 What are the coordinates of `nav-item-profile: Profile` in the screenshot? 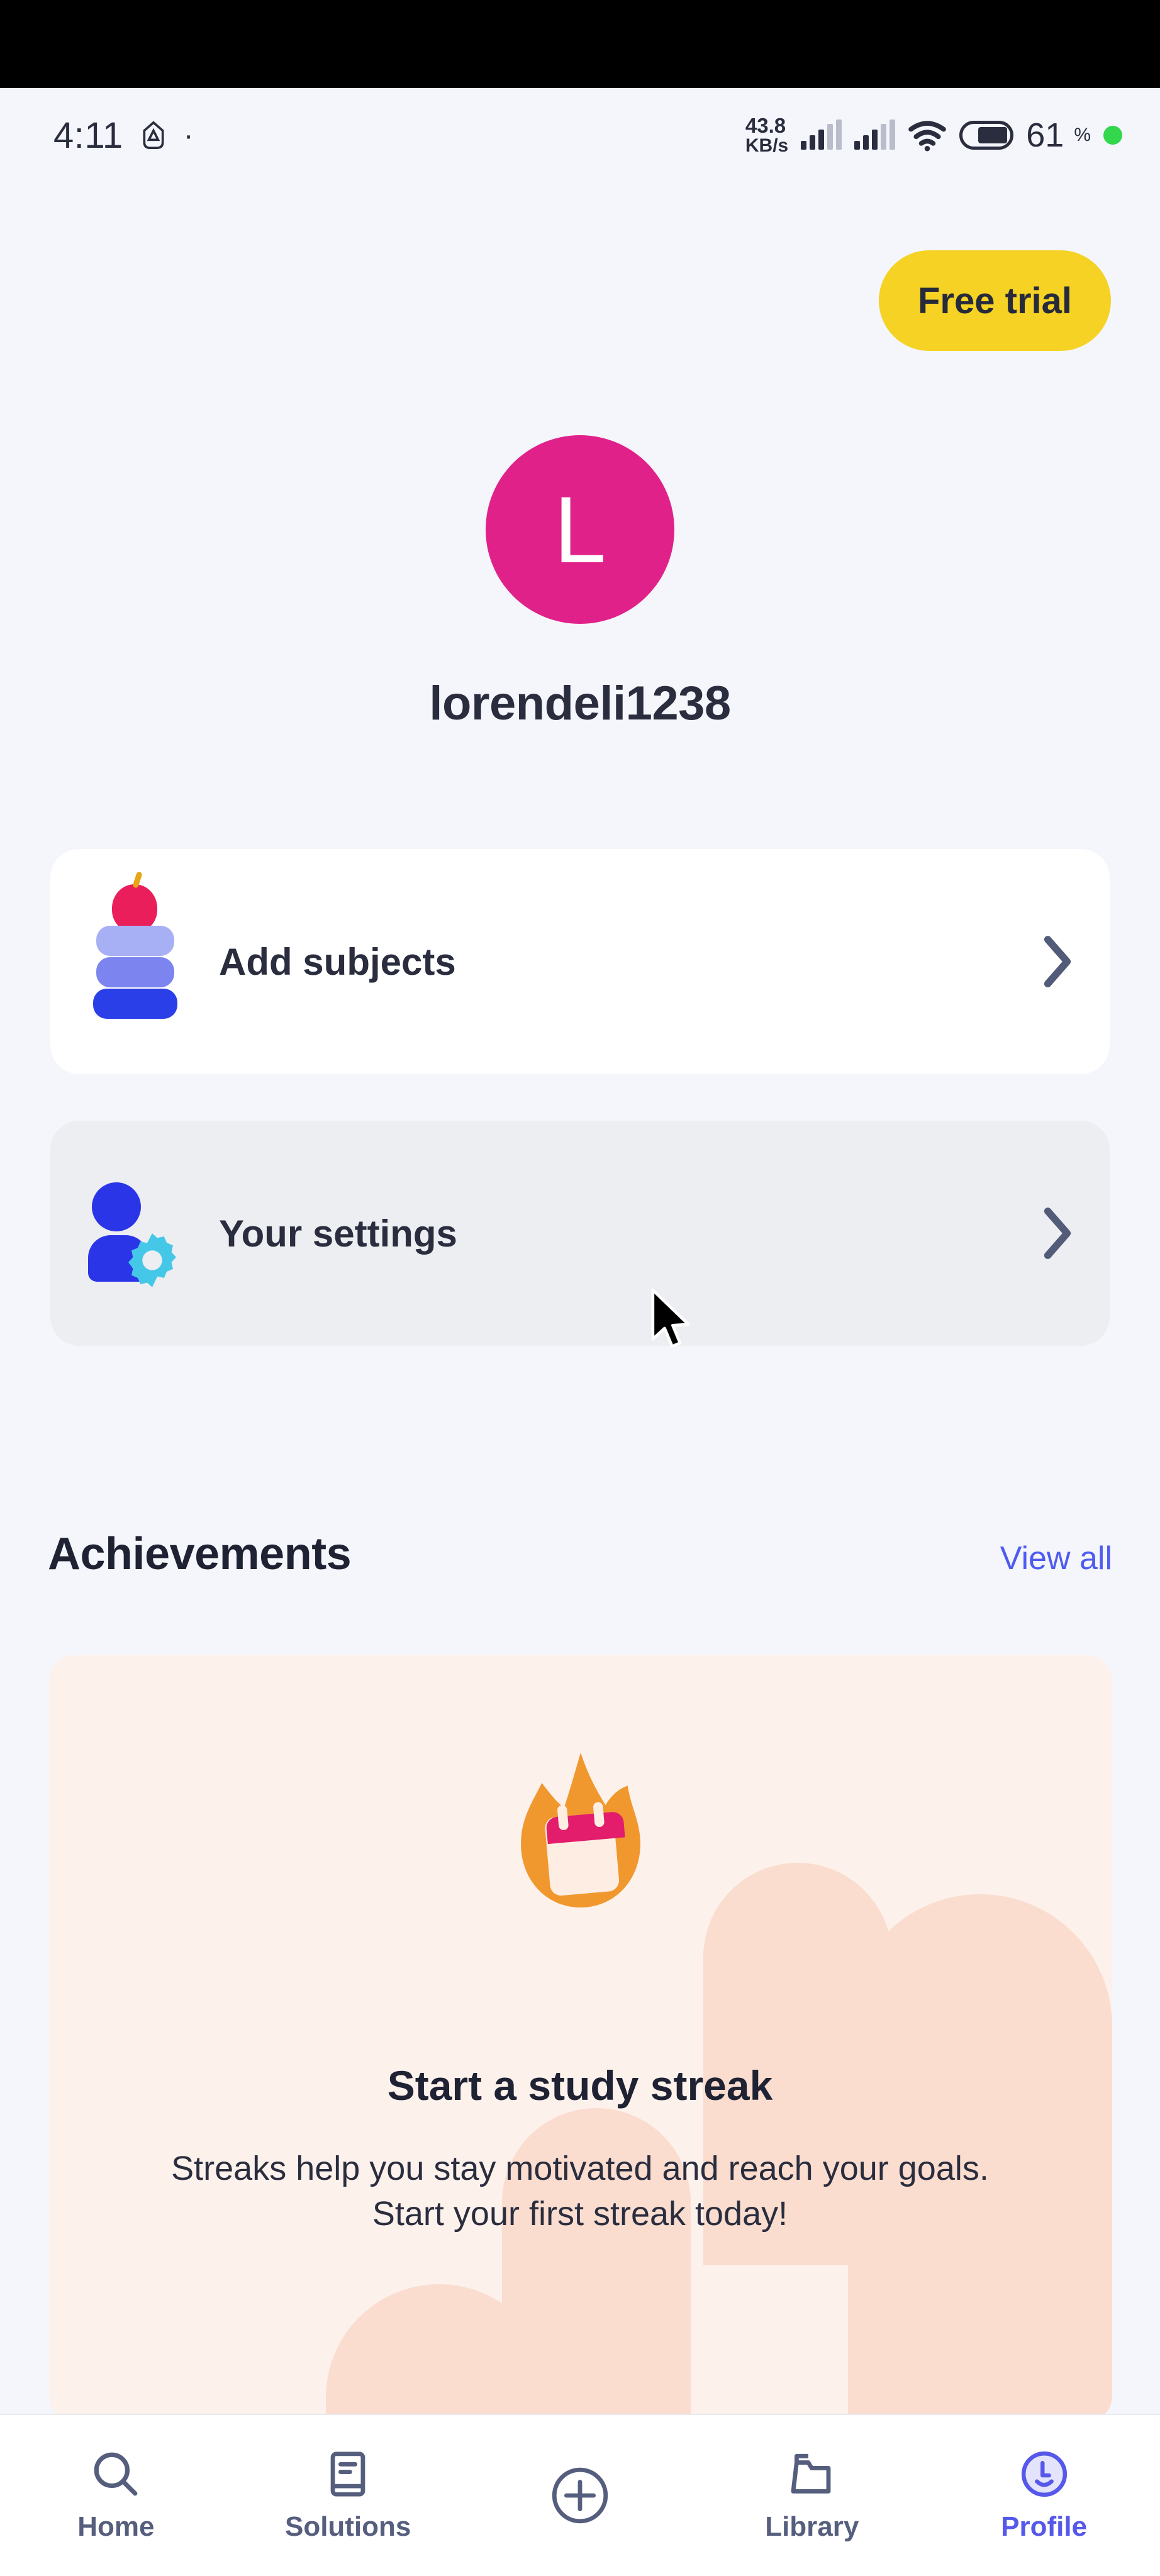 It's located at (1044, 2495).